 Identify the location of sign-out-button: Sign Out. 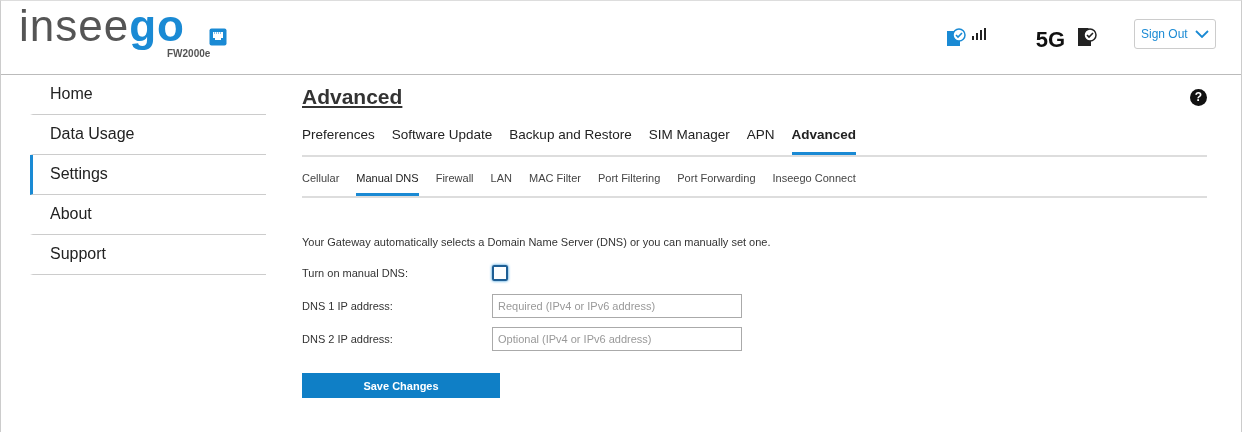
(1175, 34).